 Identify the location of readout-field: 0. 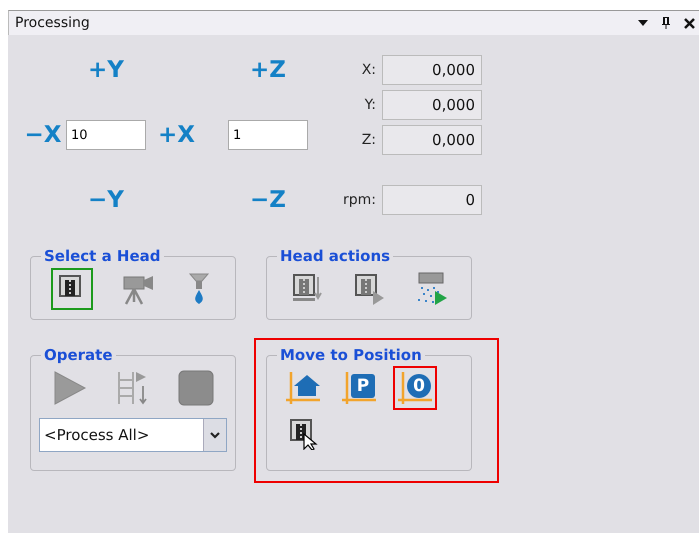
(432, 200).